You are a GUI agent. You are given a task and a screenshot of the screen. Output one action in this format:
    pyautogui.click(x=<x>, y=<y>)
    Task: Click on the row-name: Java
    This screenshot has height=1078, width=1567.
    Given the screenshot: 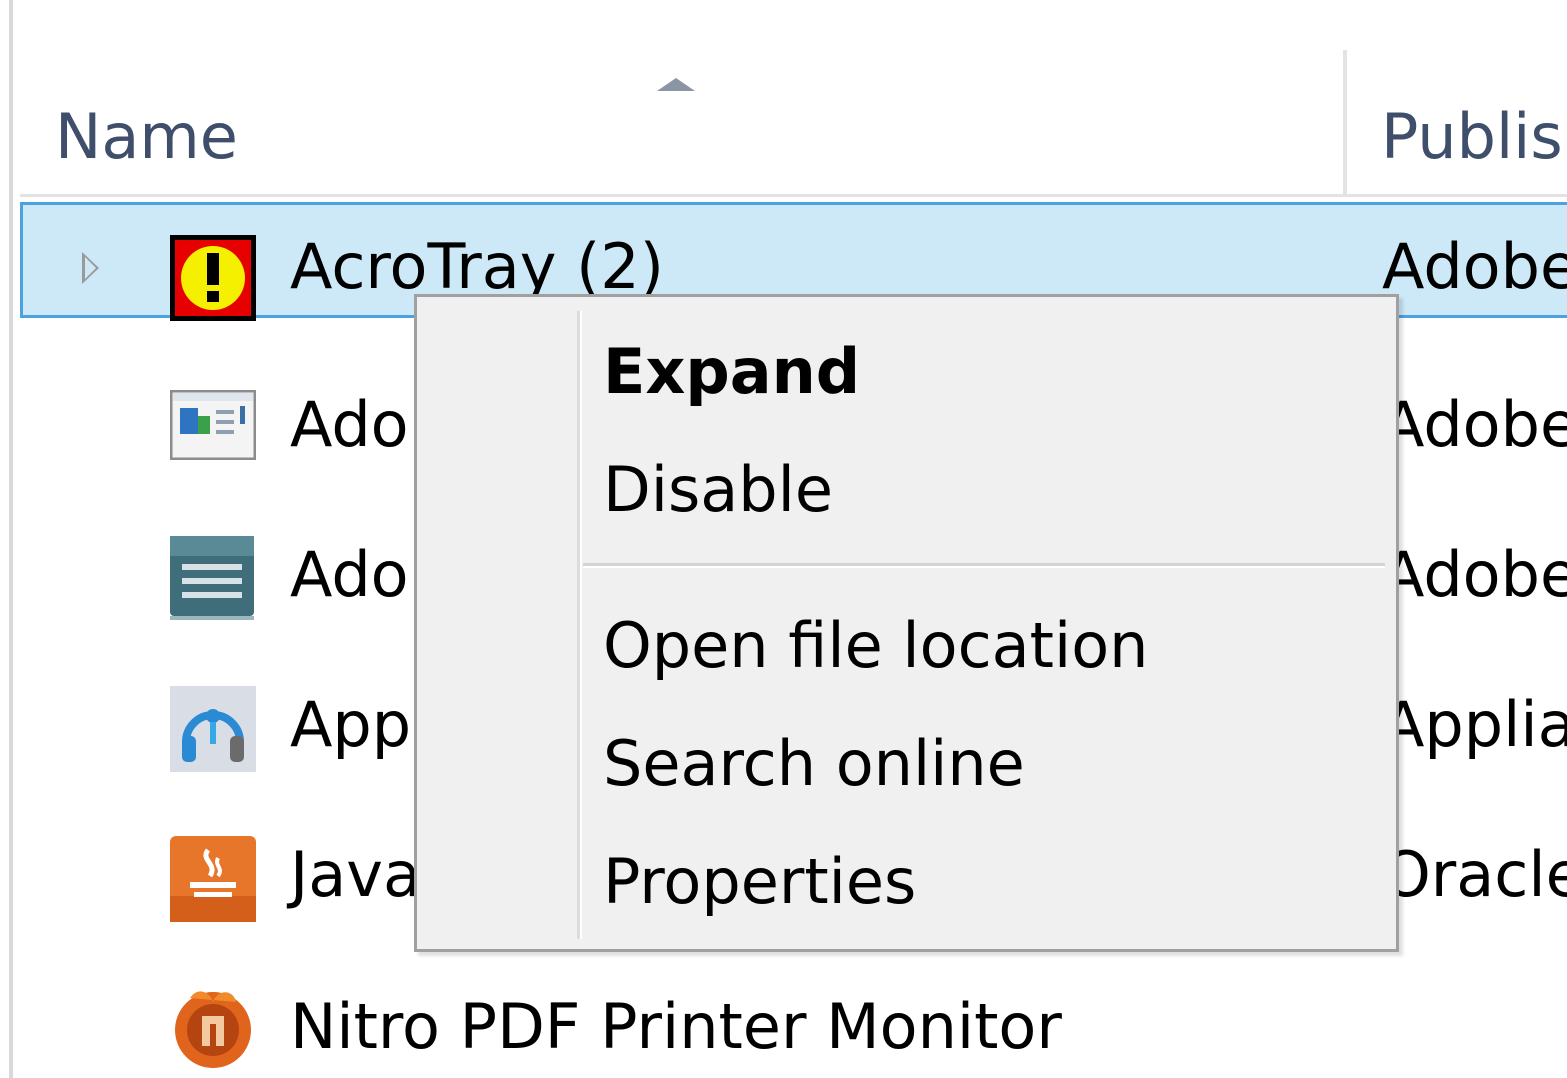 What is the action you would take?
    pyautogui.click(x=355, y=874)
    